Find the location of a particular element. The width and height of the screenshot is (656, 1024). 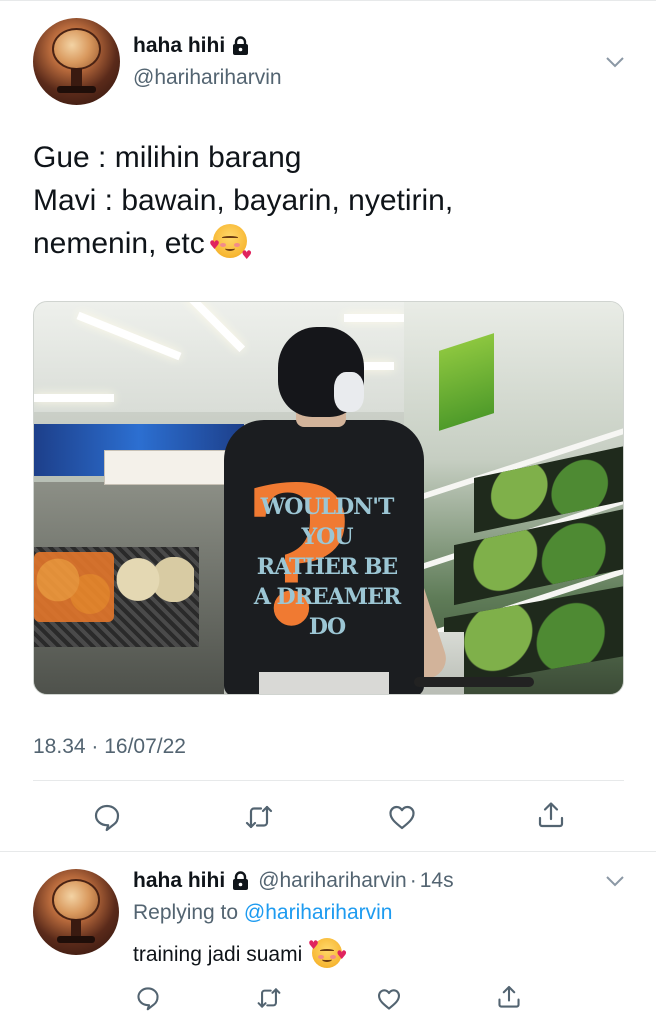

replying-mention: @harihariharvin is located at coordinates (318, 912).